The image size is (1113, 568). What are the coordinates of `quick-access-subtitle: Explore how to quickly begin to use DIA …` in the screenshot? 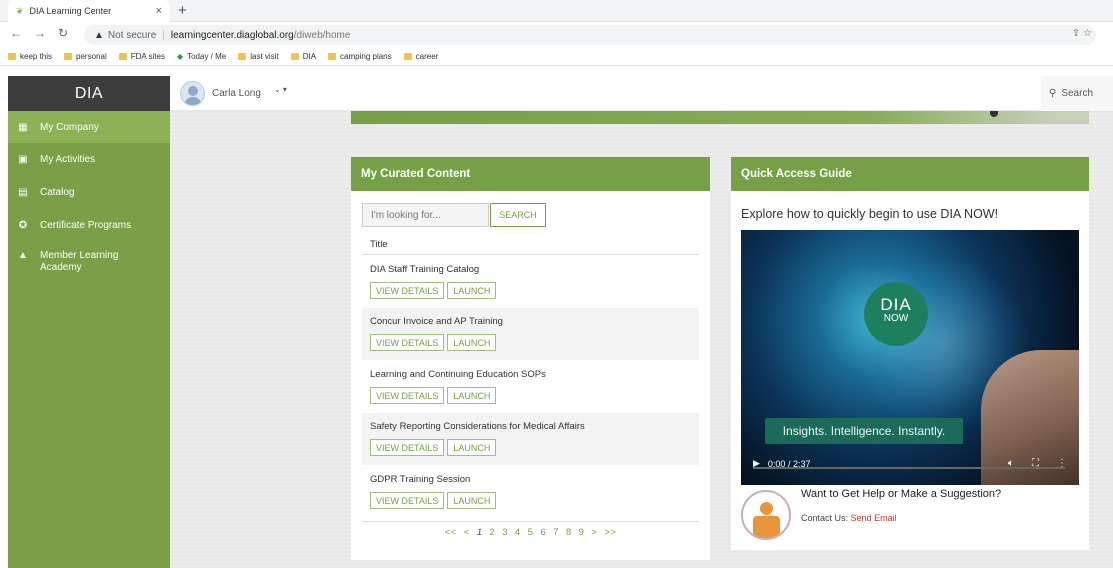 It's located at (870, 214).